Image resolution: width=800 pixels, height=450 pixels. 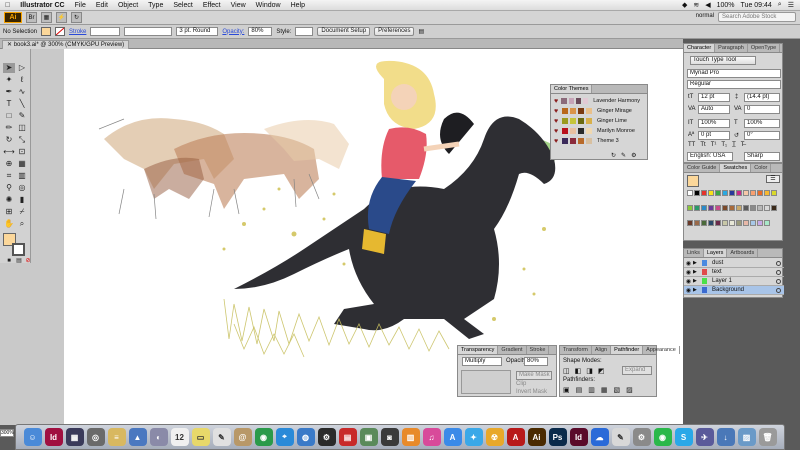 I want to click on selection-tool-icon: ➤, so click(x=9, y=68).